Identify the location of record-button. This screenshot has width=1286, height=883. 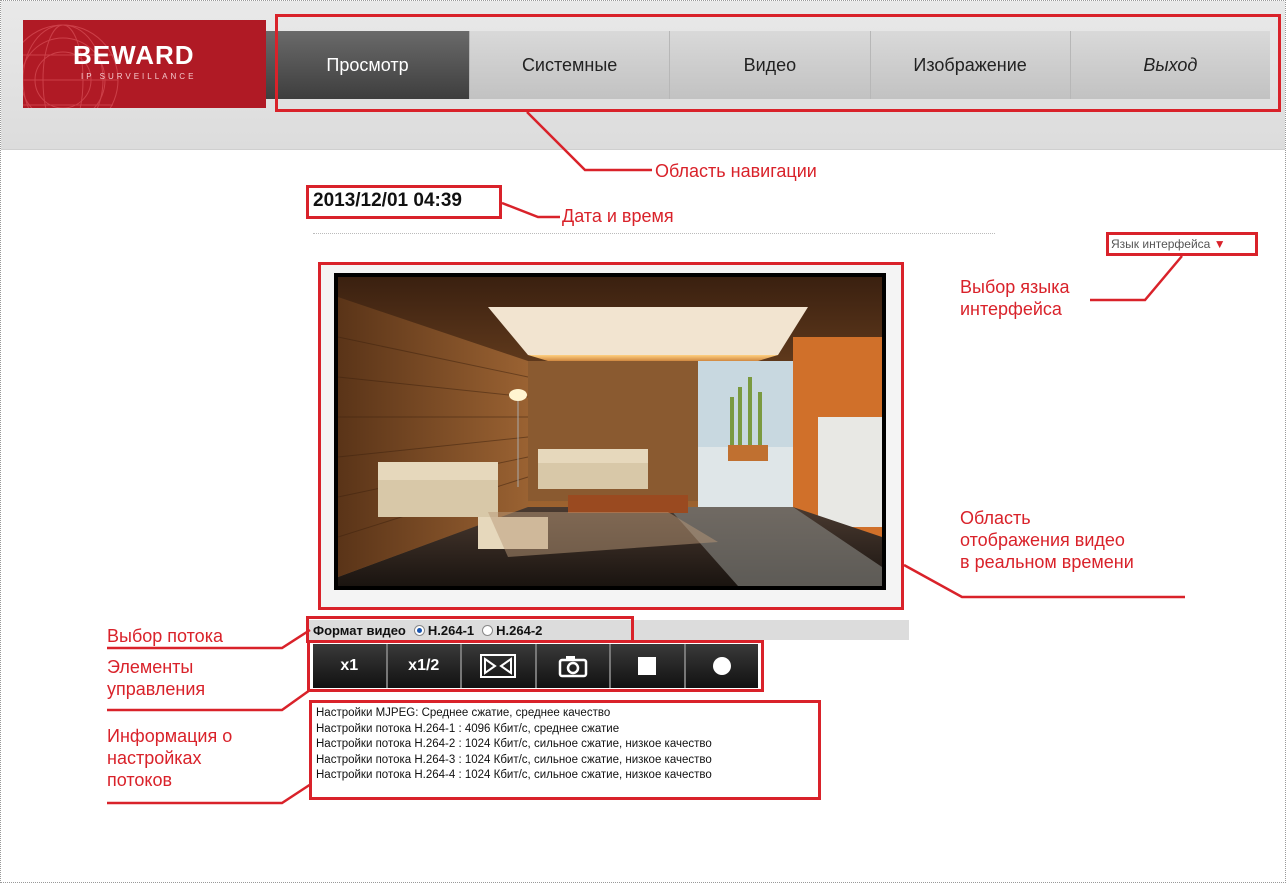
(721, 666).